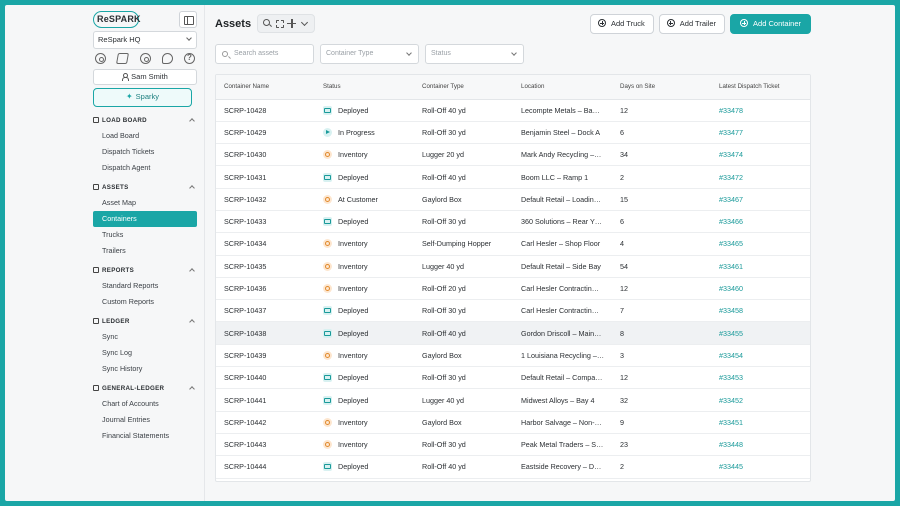 The height and width of the screenshot is (506, 900). Describe the element at coordinates (145, 251) in the screenshot. I see `sidebar-item-trailers: Trailers` at that location.